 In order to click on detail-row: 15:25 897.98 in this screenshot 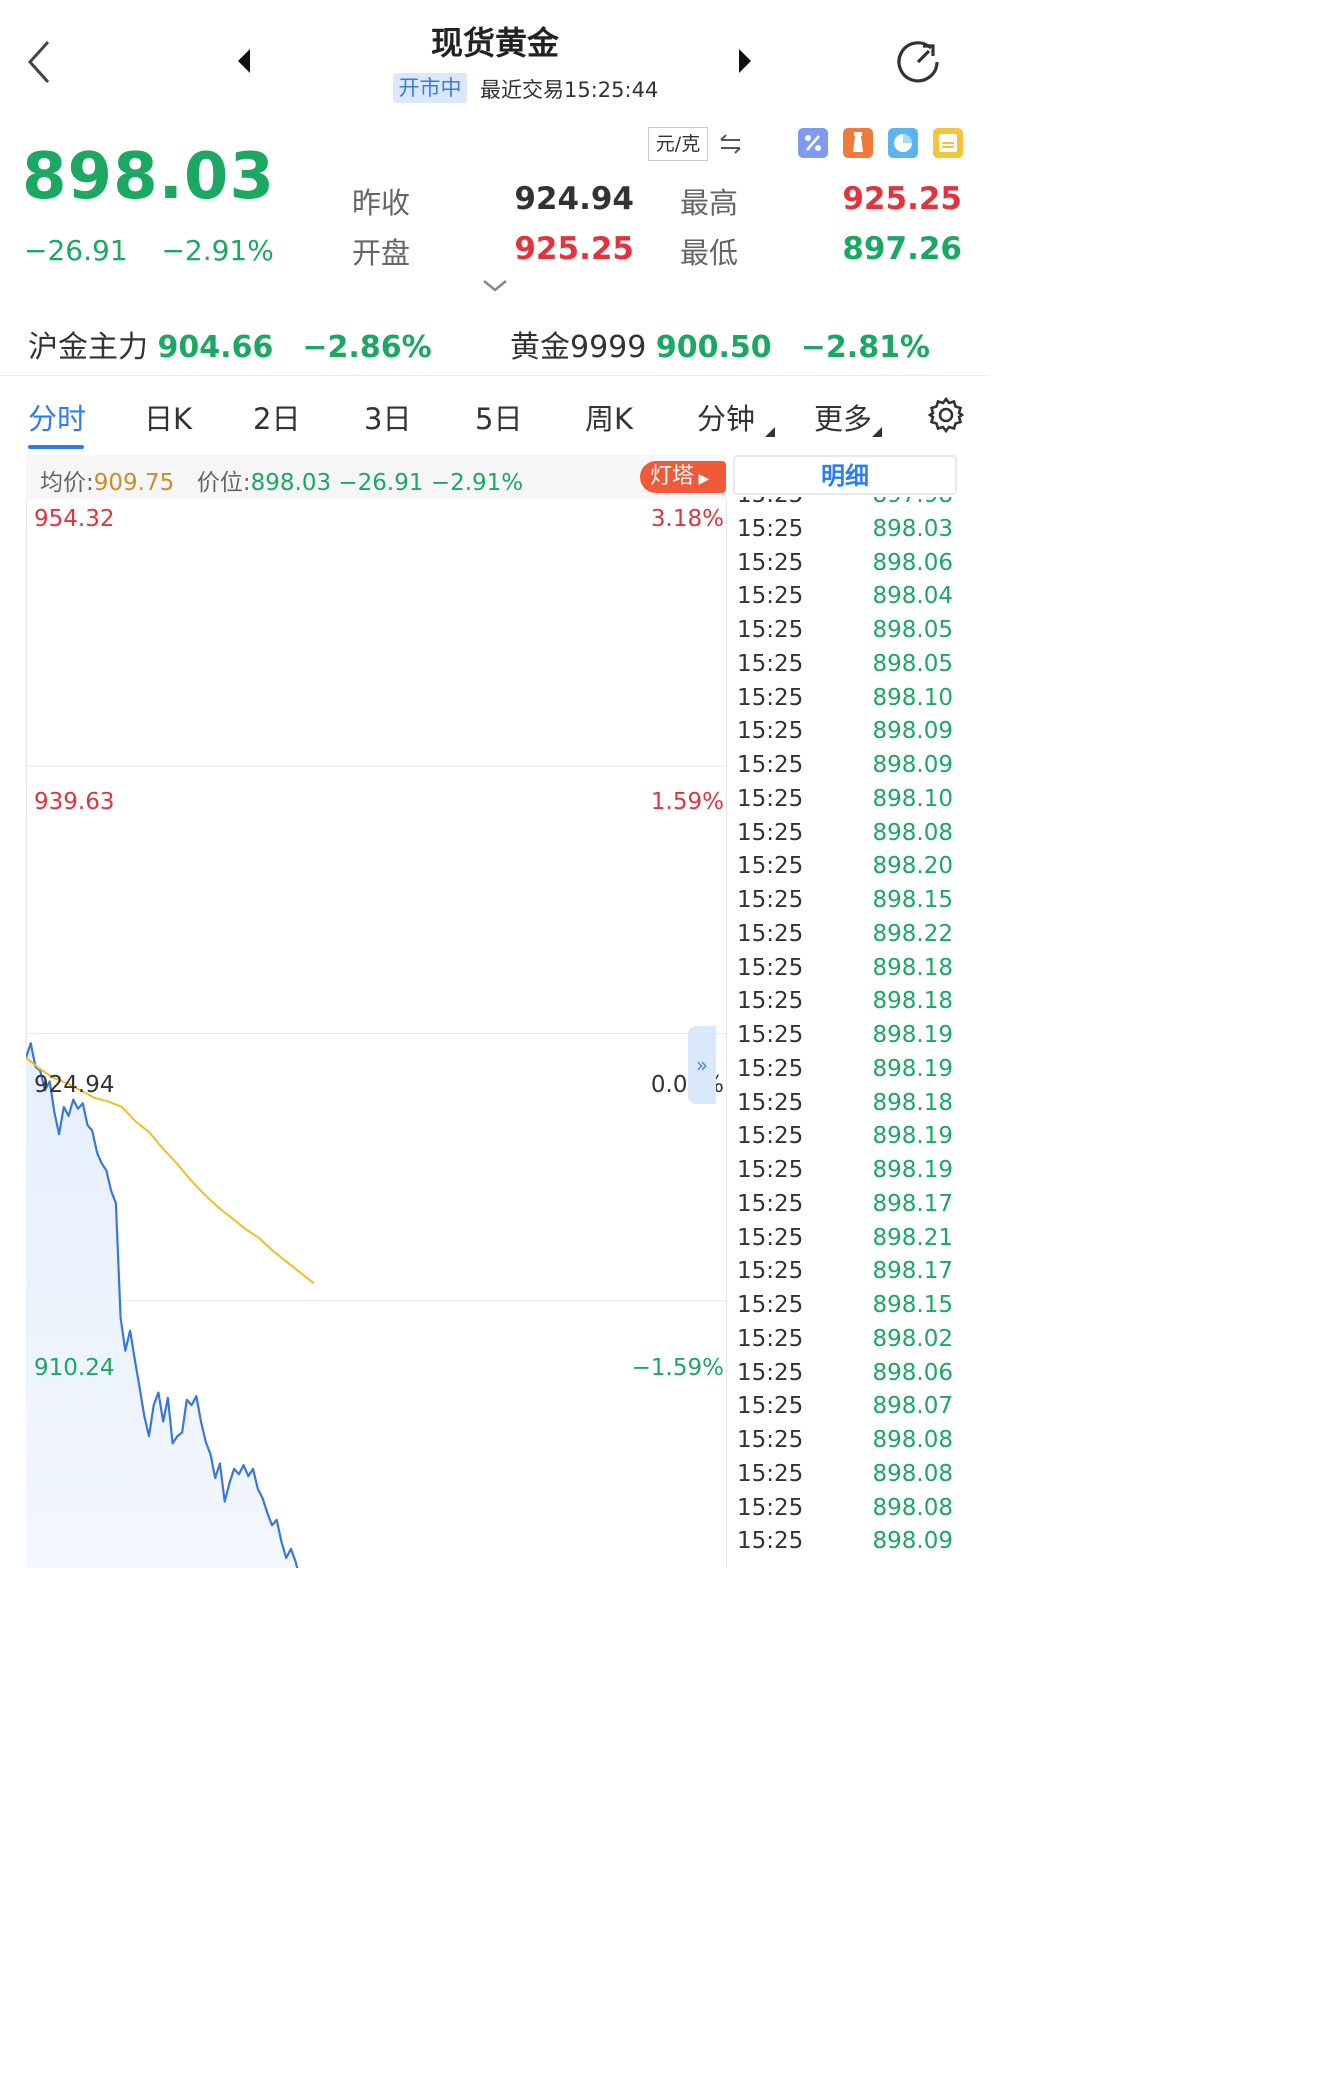, I will do `click(845, 504)`.